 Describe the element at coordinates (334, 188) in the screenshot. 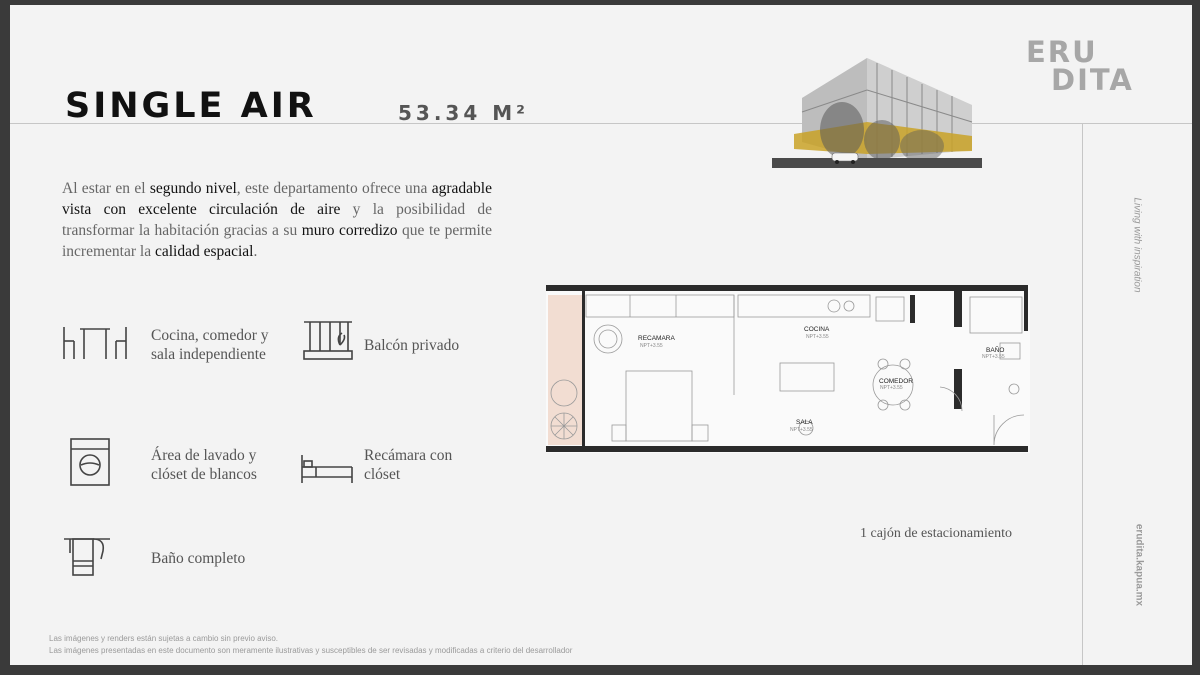

I see `description-text: , este departamento ofrece una` at that location.